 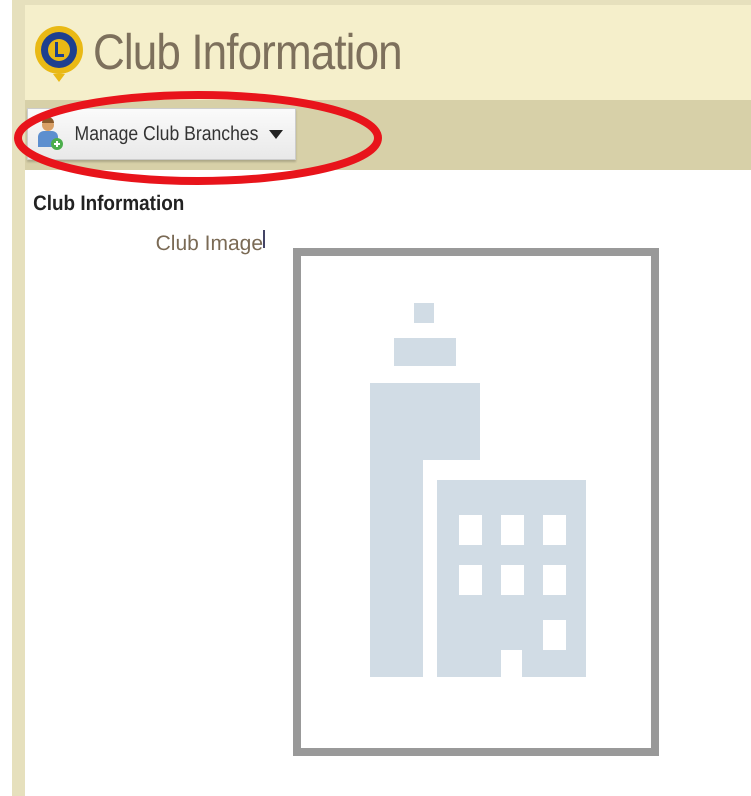 I want to click on caret-icon, so click(x=276, y=134).